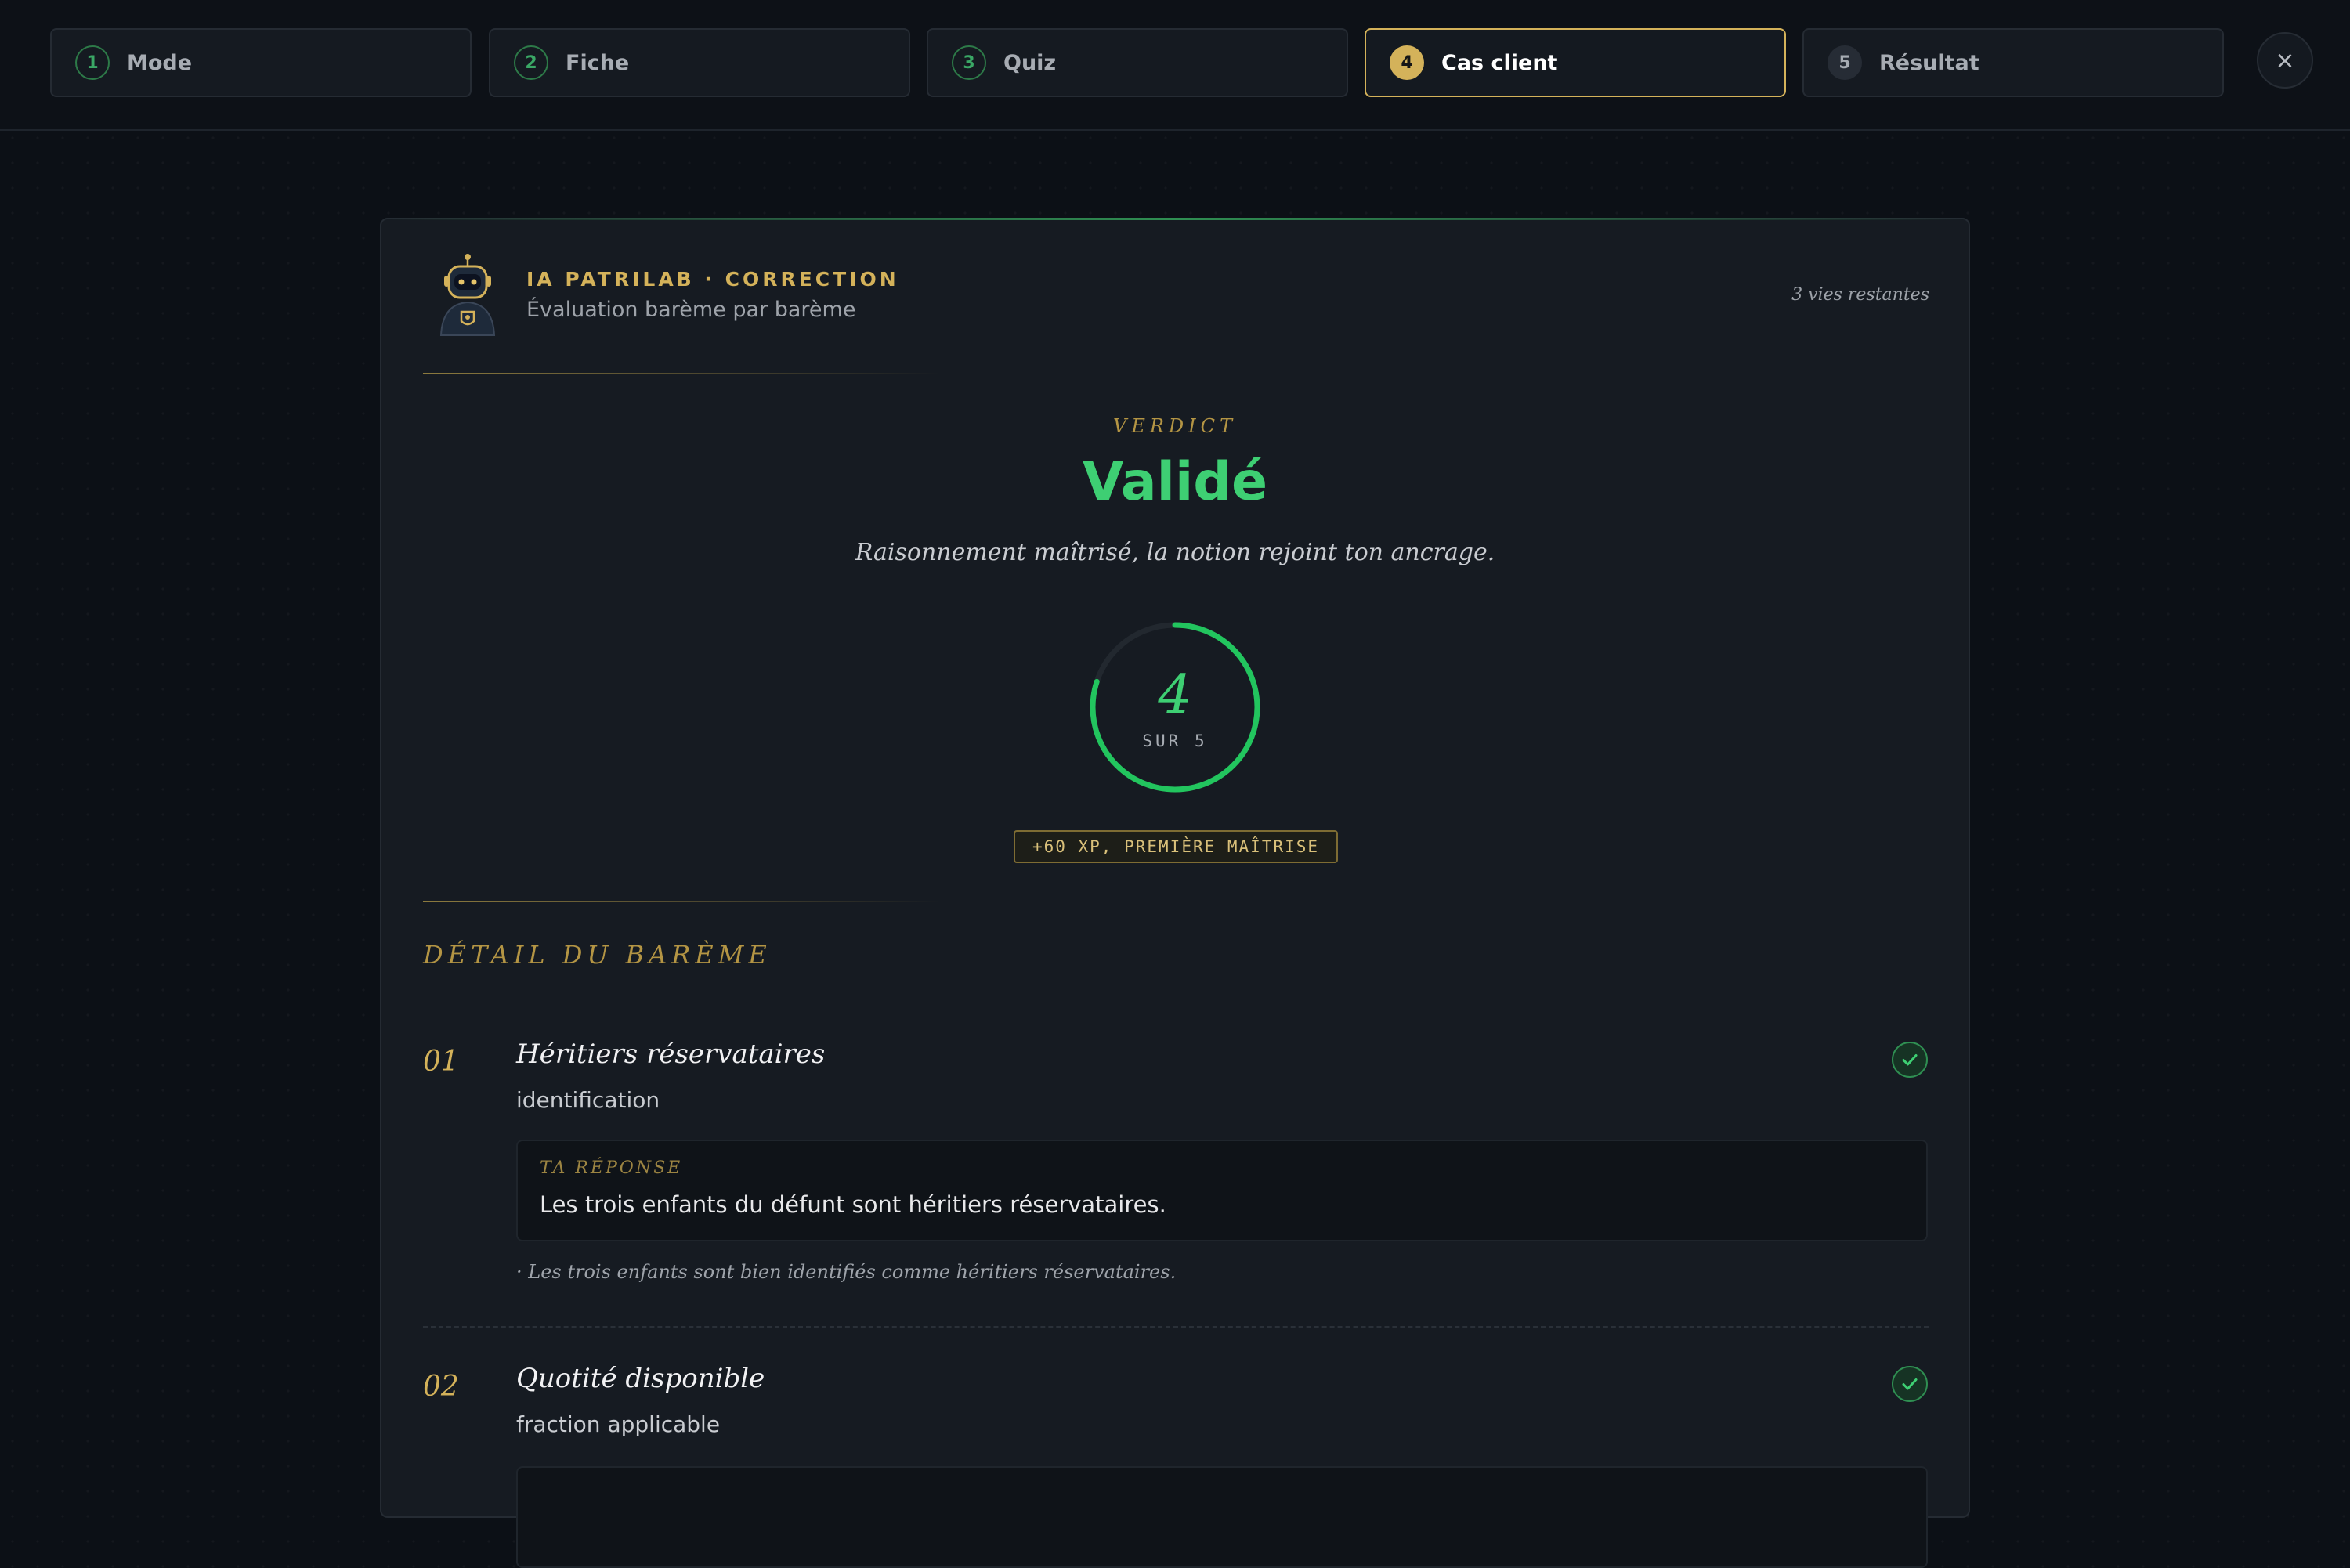 This screenshot has width=2350, height=1568. Describe the element at coordinates (93, 62) in the screenshot. I see `step-number: 1` at that location.